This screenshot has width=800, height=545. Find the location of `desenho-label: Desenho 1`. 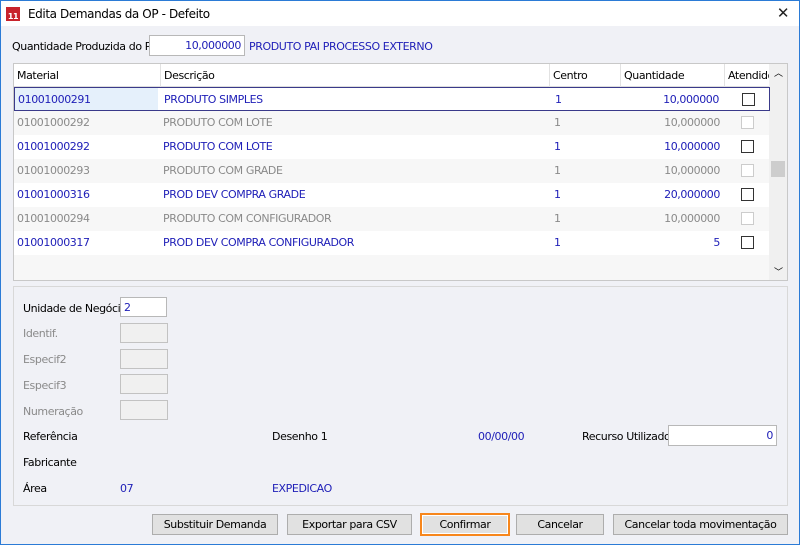

desenho-label: Desenho 1 is located at coordinates (300, 436).